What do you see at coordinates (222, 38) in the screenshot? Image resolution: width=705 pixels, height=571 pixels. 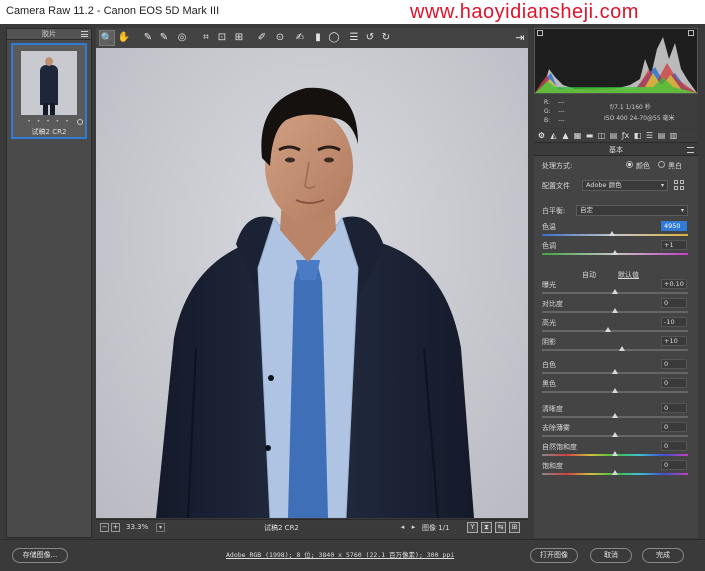 I see `straighten-tool-icon: ⊡` at bounding box center [222, 38].